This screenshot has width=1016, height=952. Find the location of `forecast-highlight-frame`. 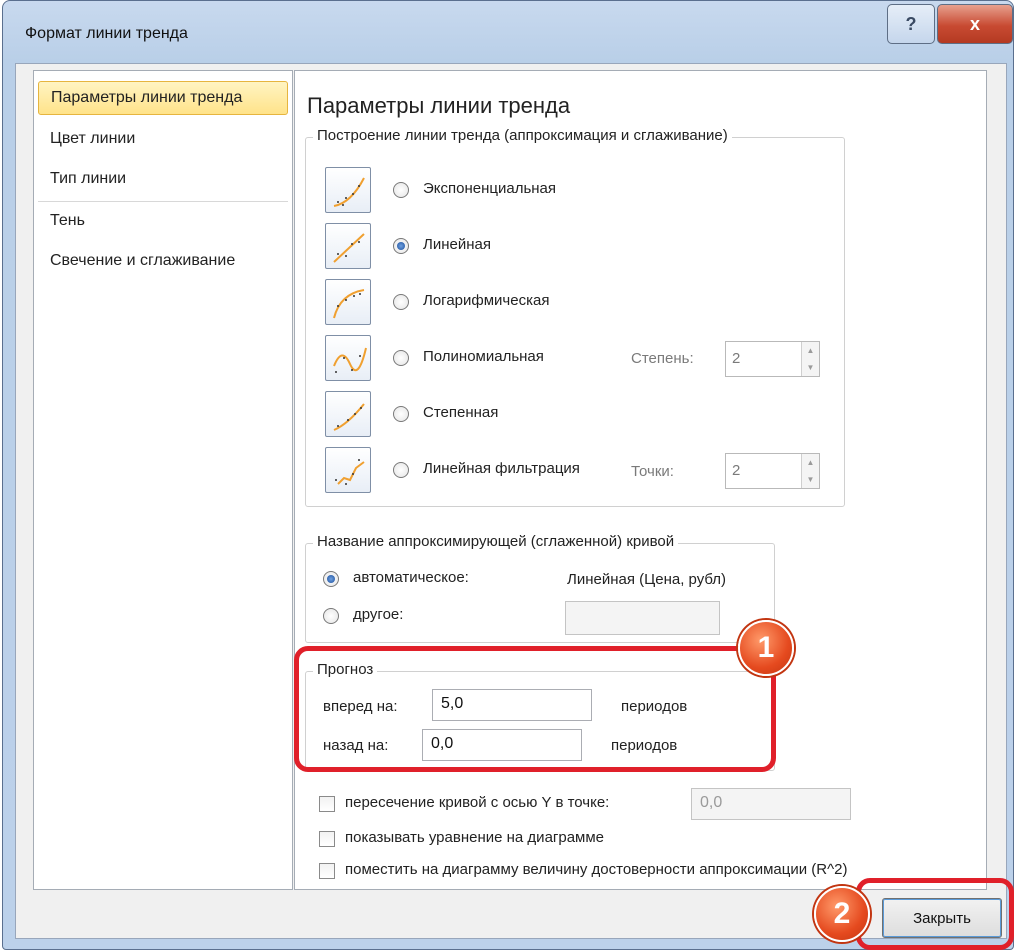

forecast-highlight-frame is located at coordinates (535, 709).